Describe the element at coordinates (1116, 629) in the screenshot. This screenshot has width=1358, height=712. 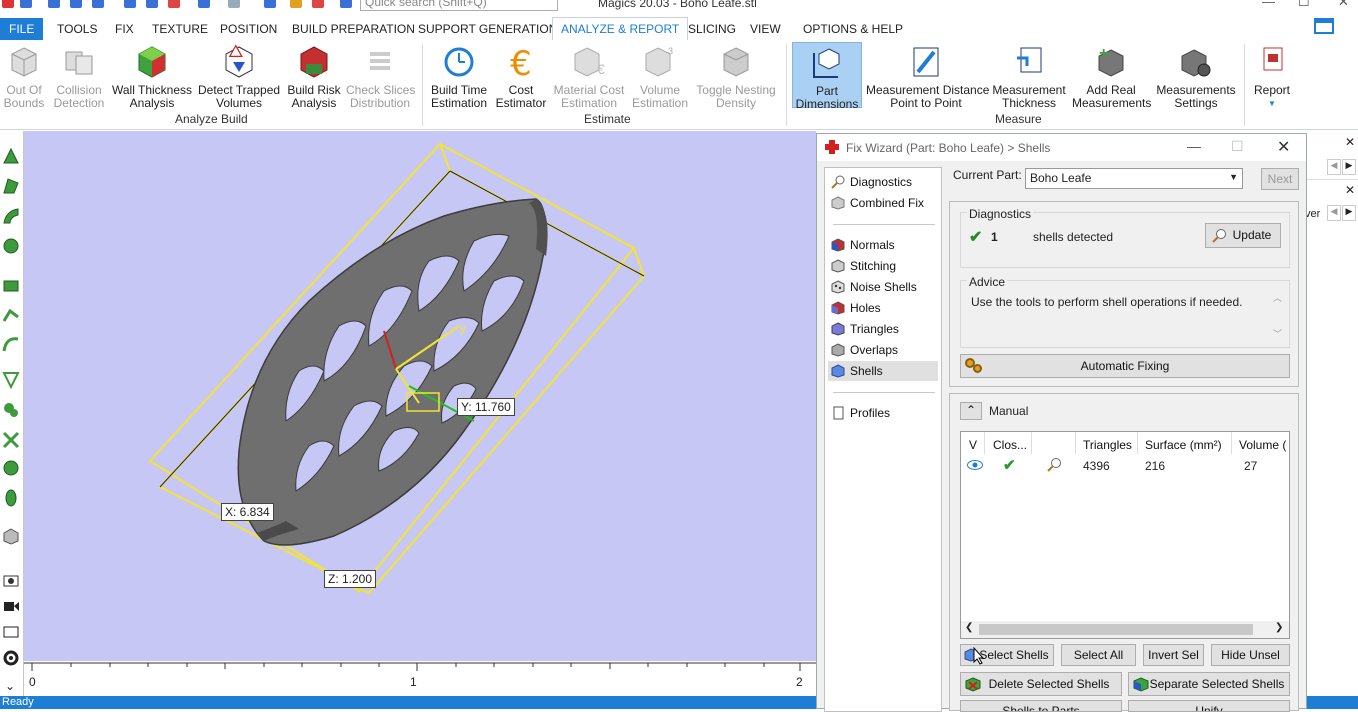
I see `scrollbar-thumb` at that location.